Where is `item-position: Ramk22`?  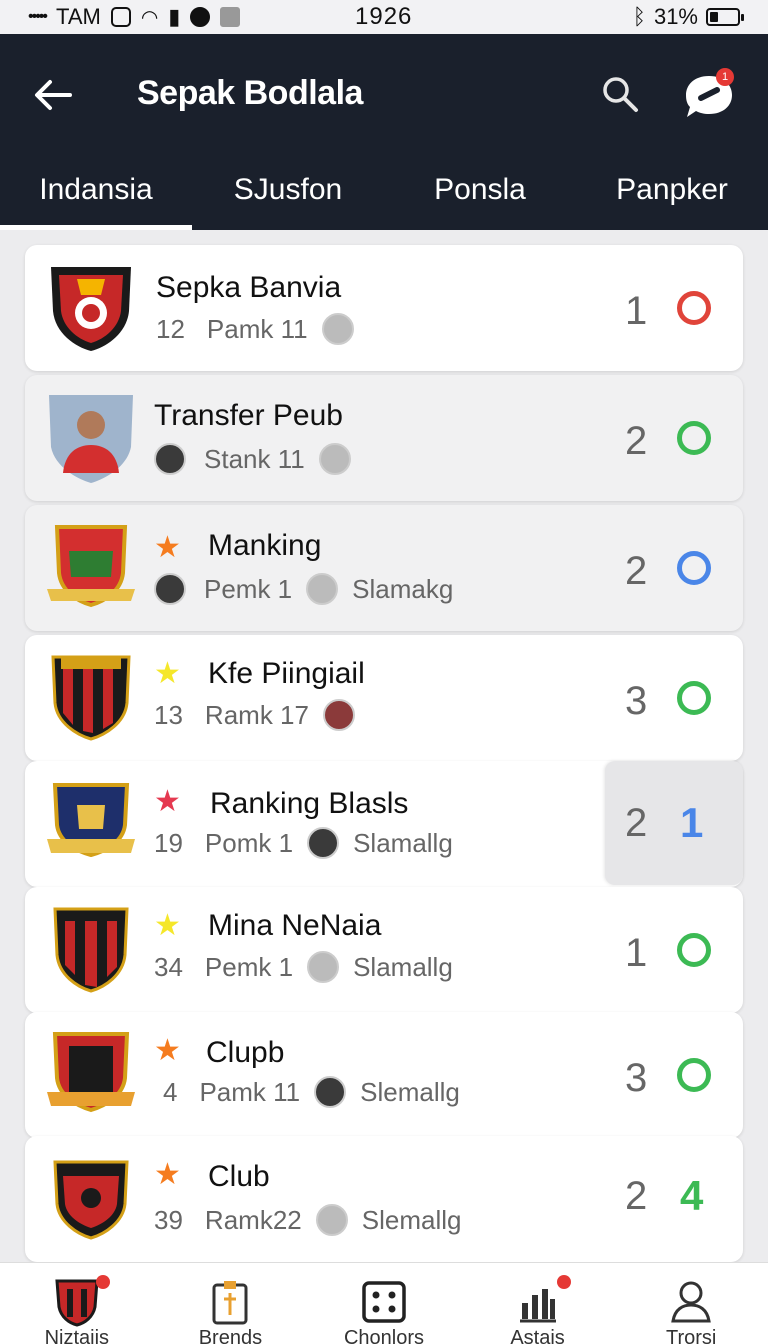 item-position: Ramk22 is located at coordinates (253, 1219).